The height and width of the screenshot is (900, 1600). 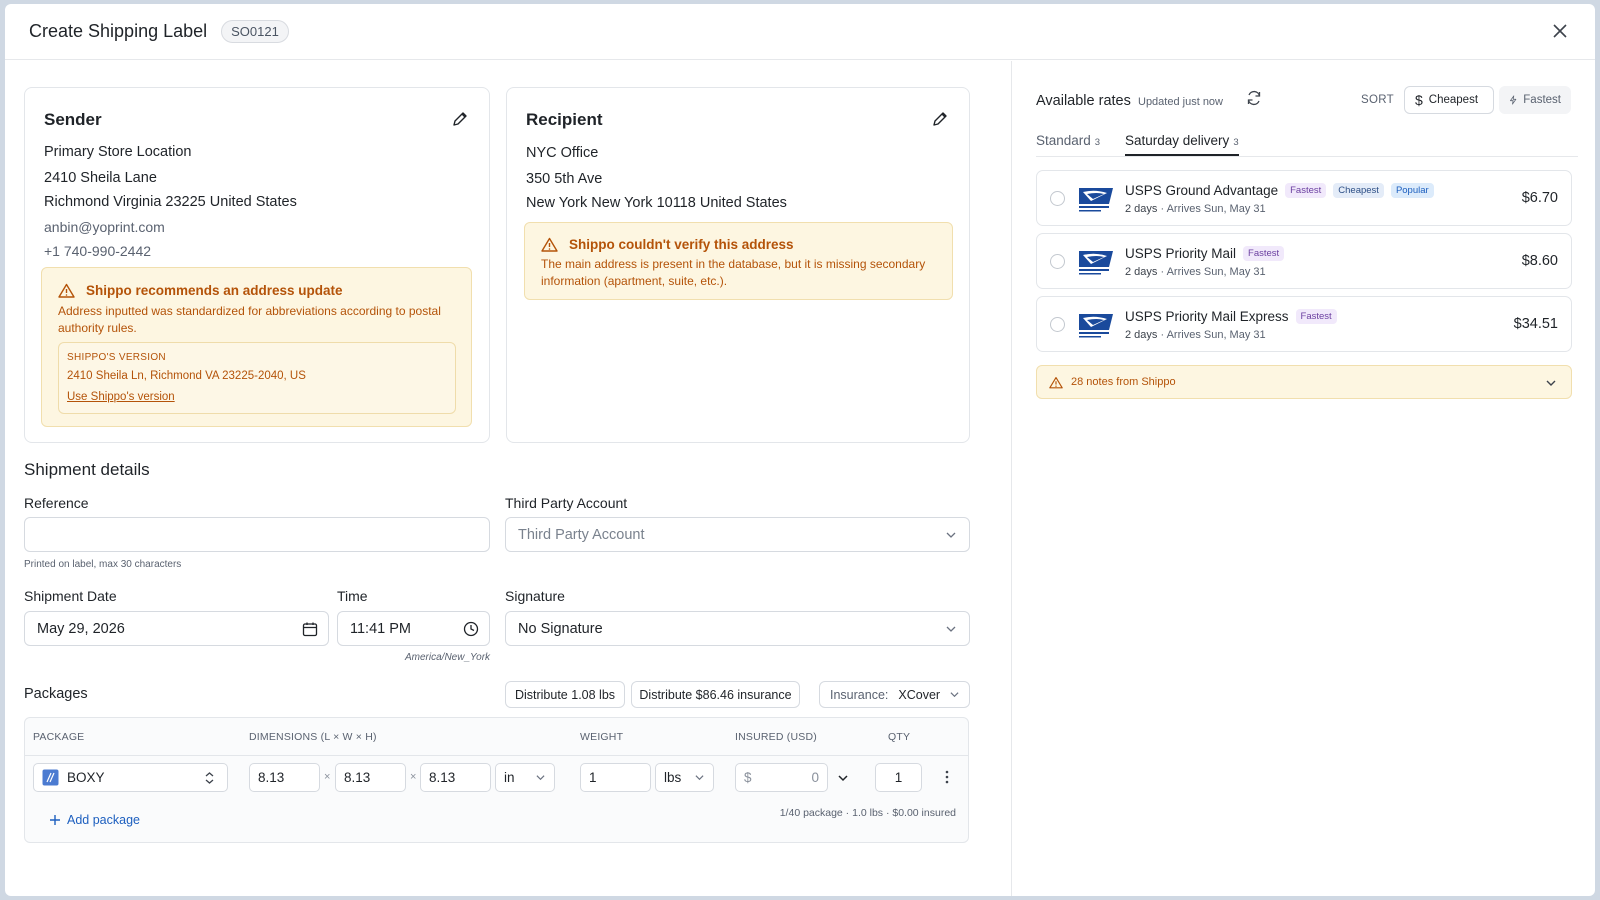 What do you see at coordinates (1412, 190) in the screenshot?
I see `tag-popular: Popular` at bounding box center [1412, 190].